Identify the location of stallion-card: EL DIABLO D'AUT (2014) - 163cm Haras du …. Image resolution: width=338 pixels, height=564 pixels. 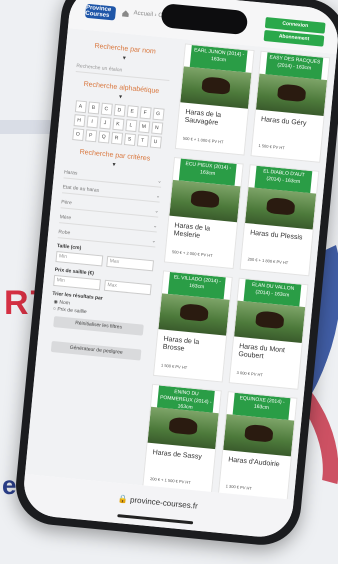
(279, 220).